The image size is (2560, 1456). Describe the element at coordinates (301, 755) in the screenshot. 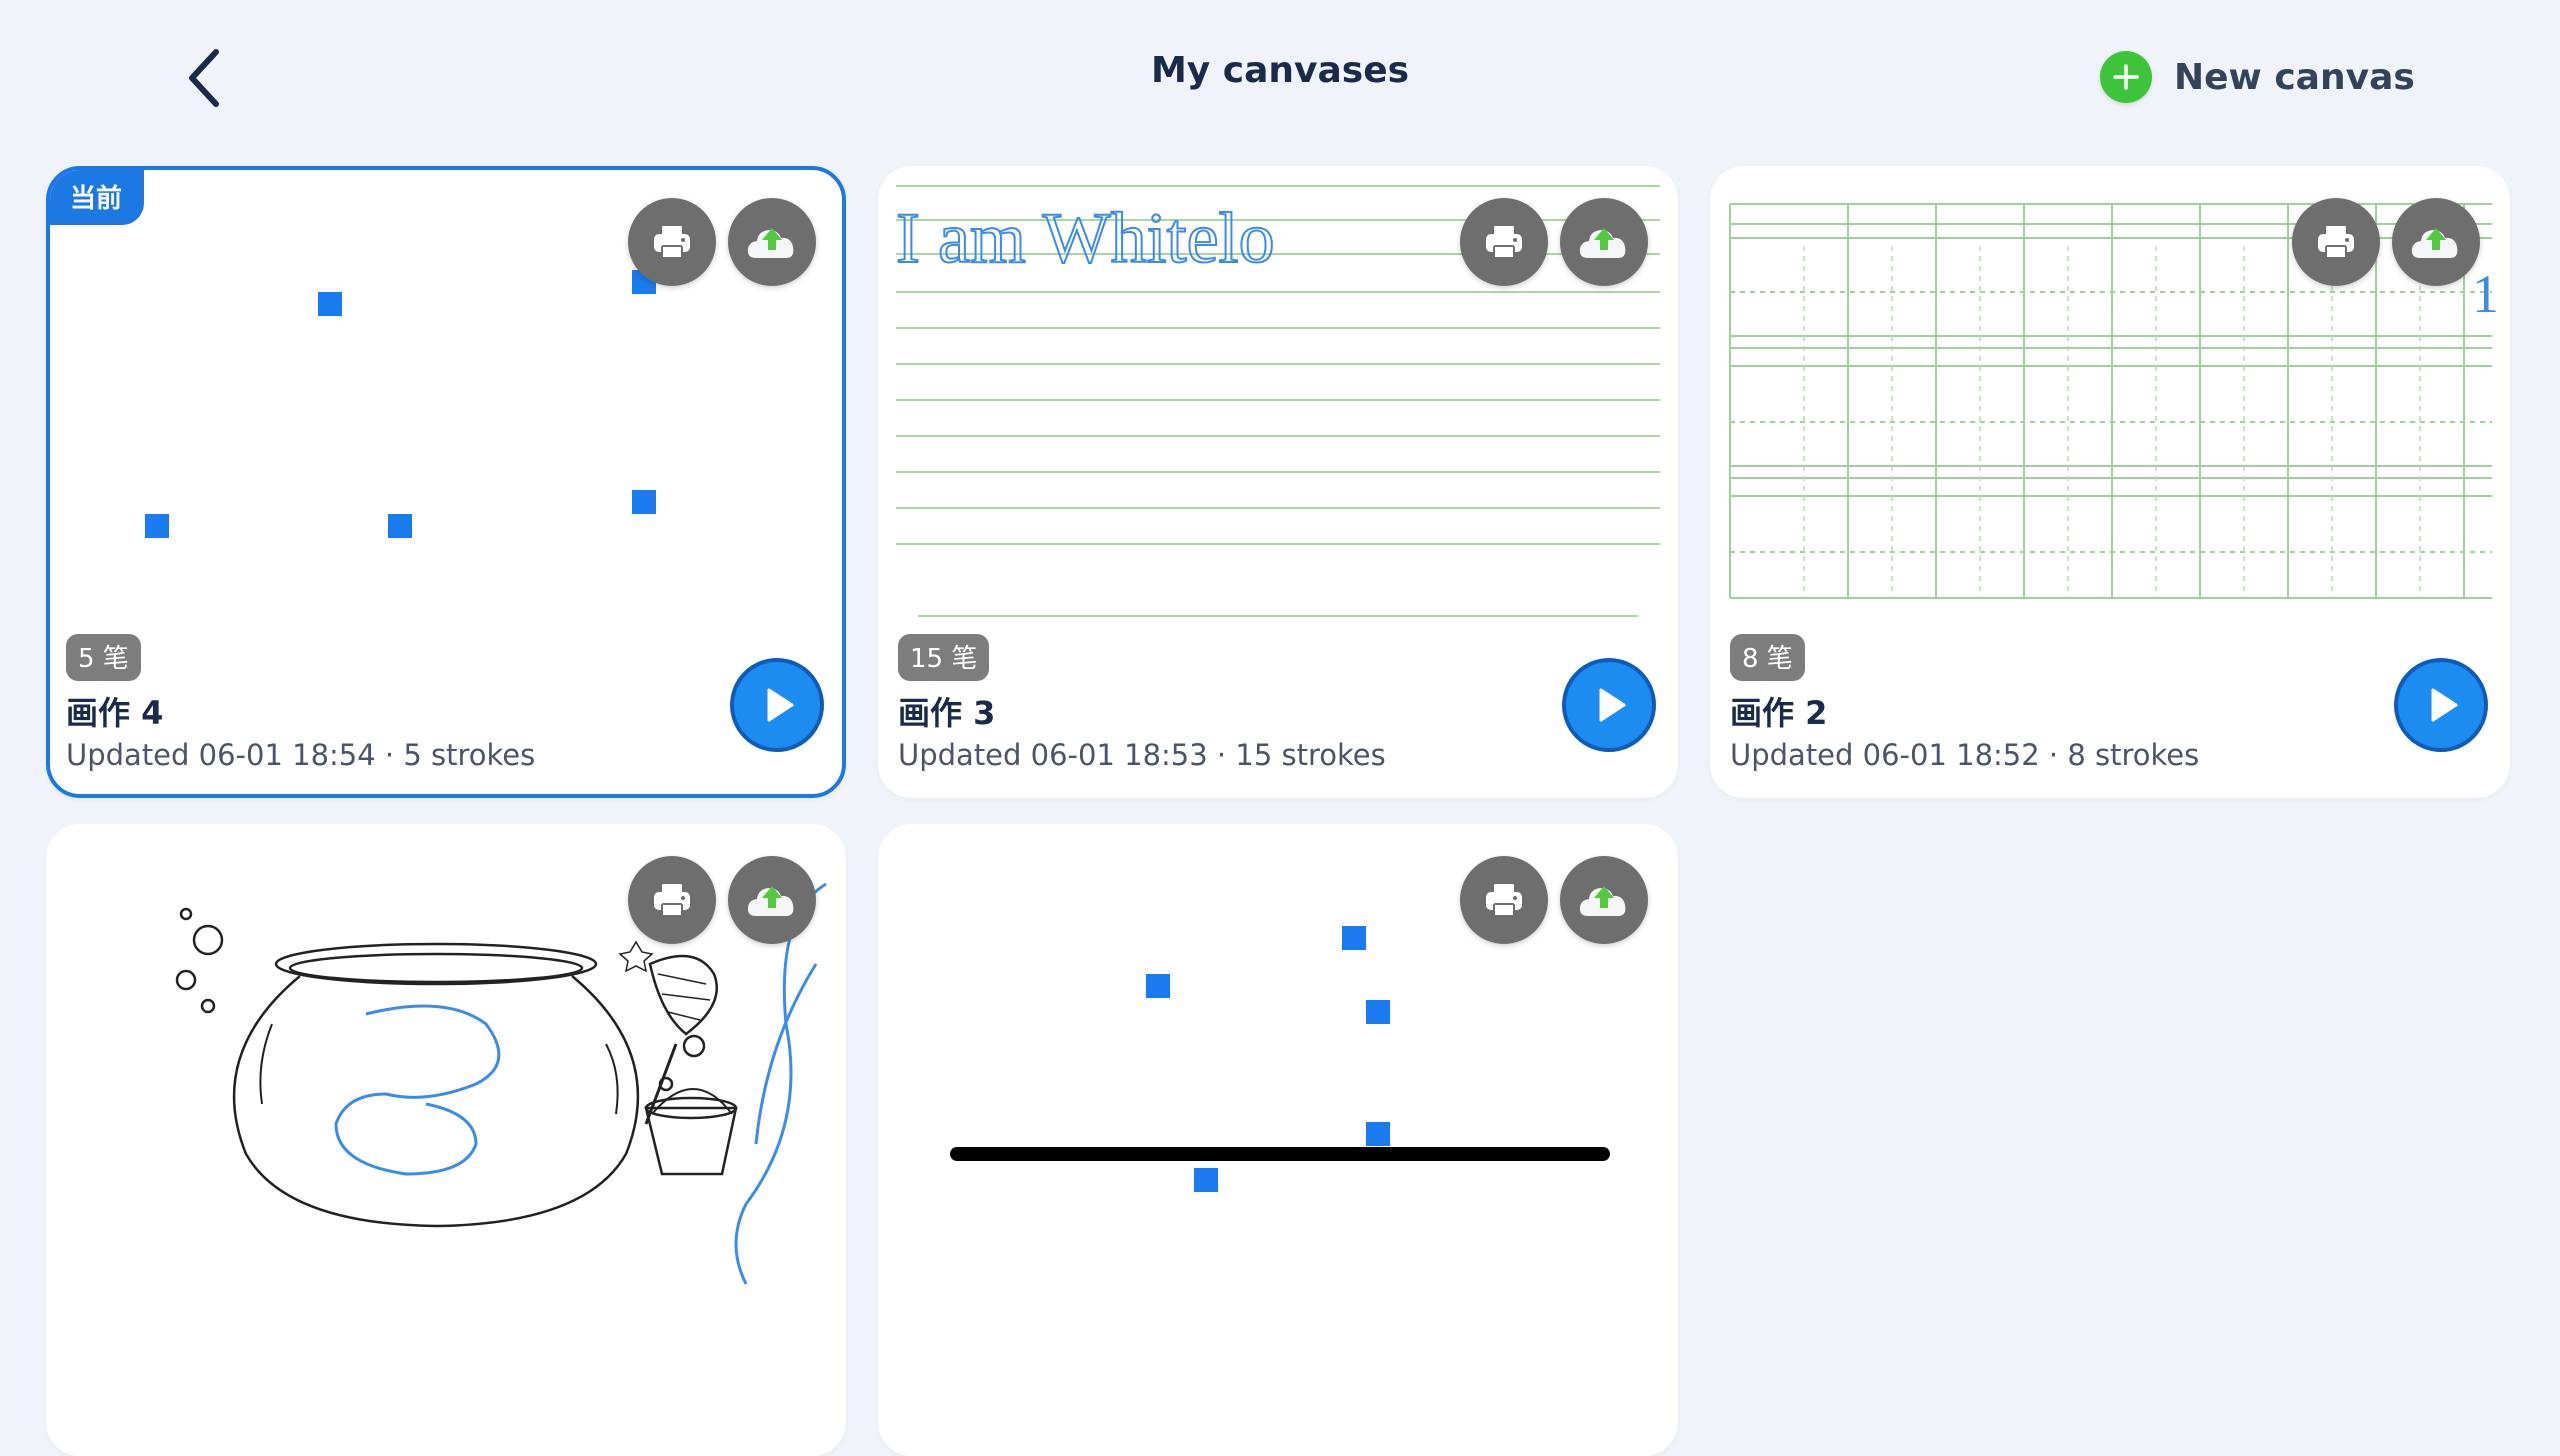

I see `canvas-meta: Updated 06-01 18:54 · 5 strokes` at that location.